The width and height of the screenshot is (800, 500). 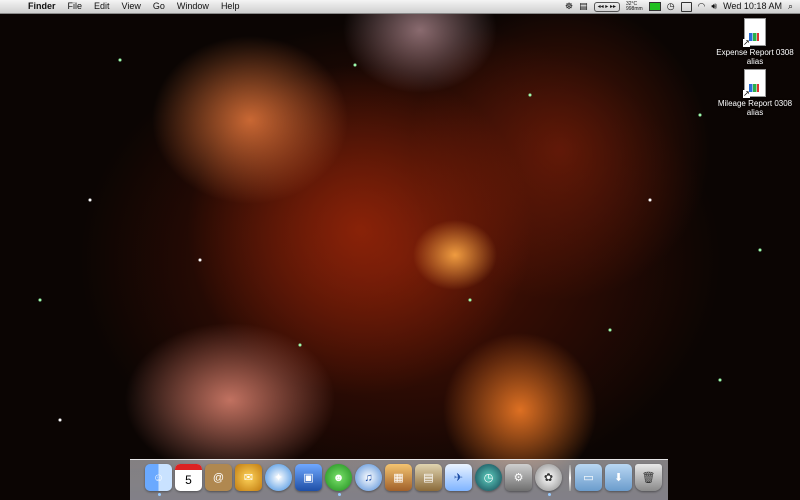 What do you see at coordinates (686, 6) in the screenshot?
I see `display-icon` at bounding box center [686, 6].